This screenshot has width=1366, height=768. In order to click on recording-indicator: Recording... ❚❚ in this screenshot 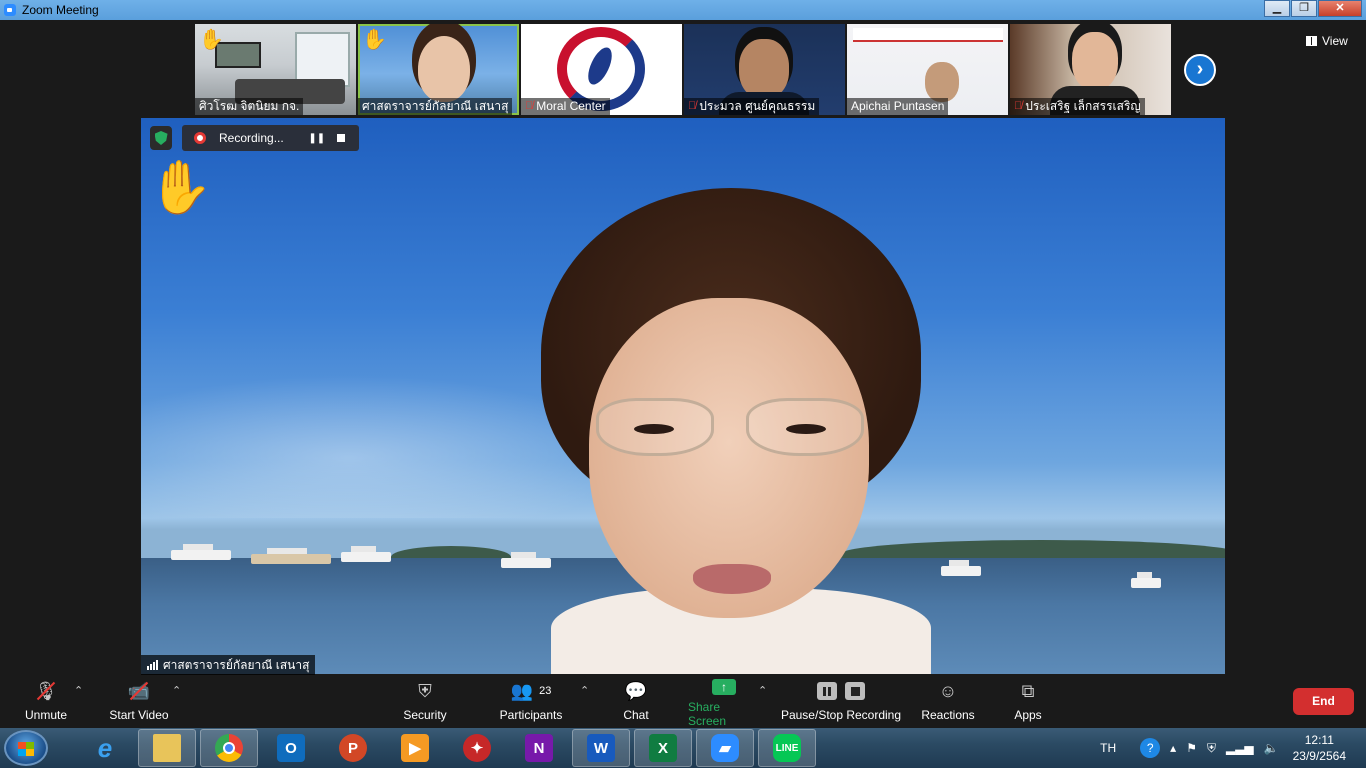, I will do `click(254, 138)`.